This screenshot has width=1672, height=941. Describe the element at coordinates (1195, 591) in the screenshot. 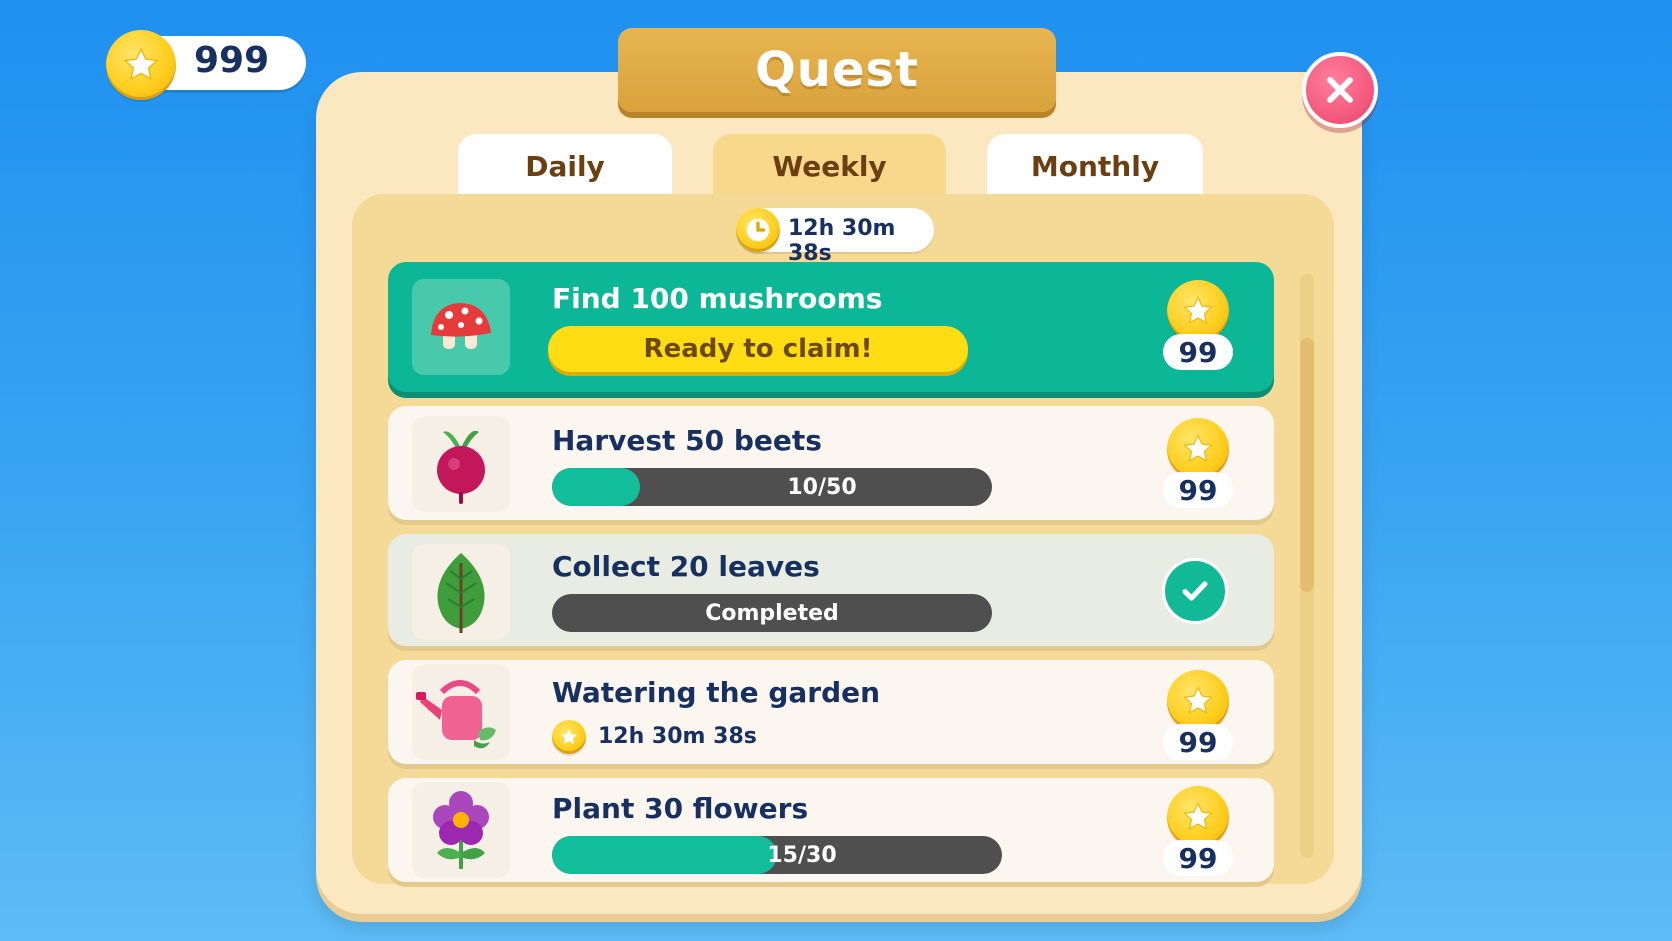

I see `check-icon` at that location.